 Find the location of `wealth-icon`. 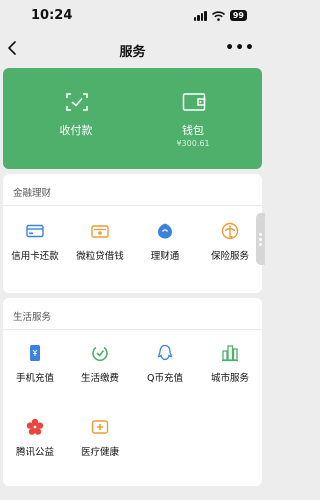

wealth-icon is located at coordinates (165, 231).